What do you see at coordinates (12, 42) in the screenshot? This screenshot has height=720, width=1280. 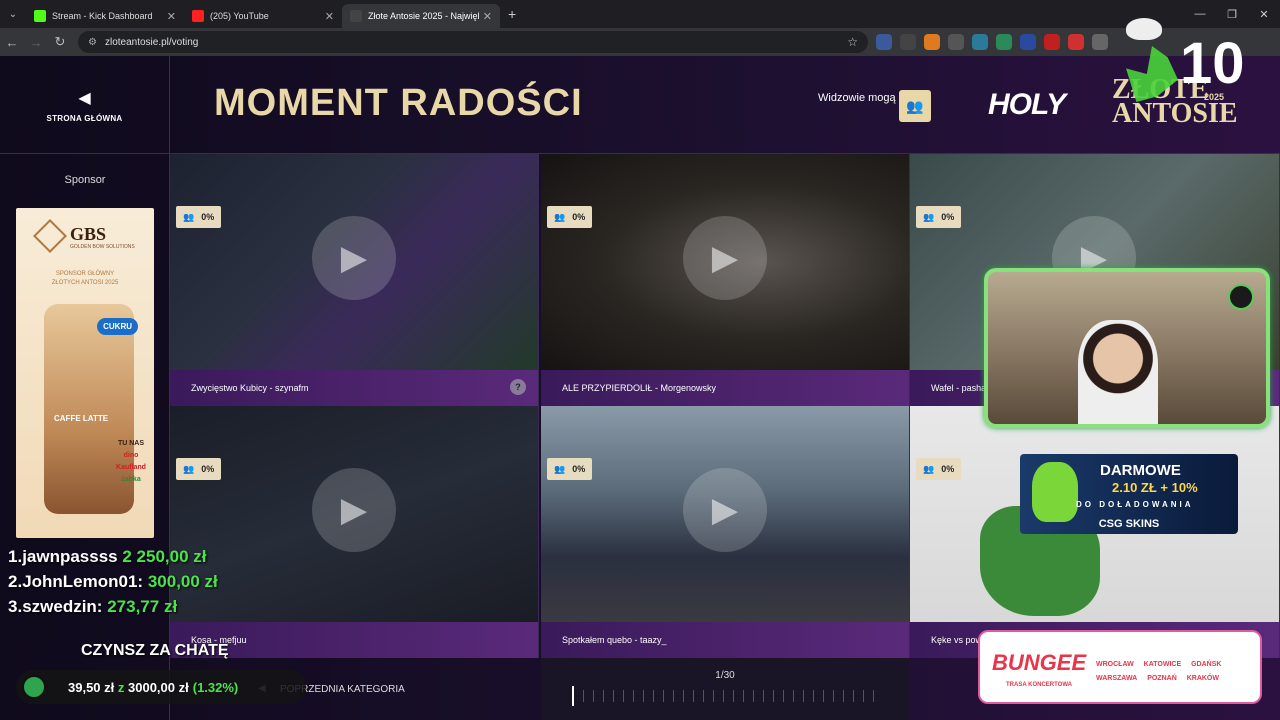 I see `back-arrow-icon: ←` at bounding box center [12, 42].